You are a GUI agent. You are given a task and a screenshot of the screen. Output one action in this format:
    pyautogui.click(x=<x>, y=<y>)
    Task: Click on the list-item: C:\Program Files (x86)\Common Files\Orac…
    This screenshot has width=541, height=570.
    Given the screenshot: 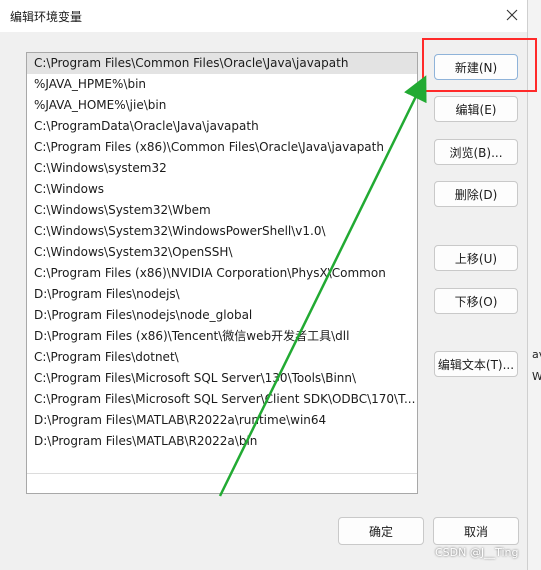 What is the action you would take?
    pyautogui.click(x=222, y=147)
    